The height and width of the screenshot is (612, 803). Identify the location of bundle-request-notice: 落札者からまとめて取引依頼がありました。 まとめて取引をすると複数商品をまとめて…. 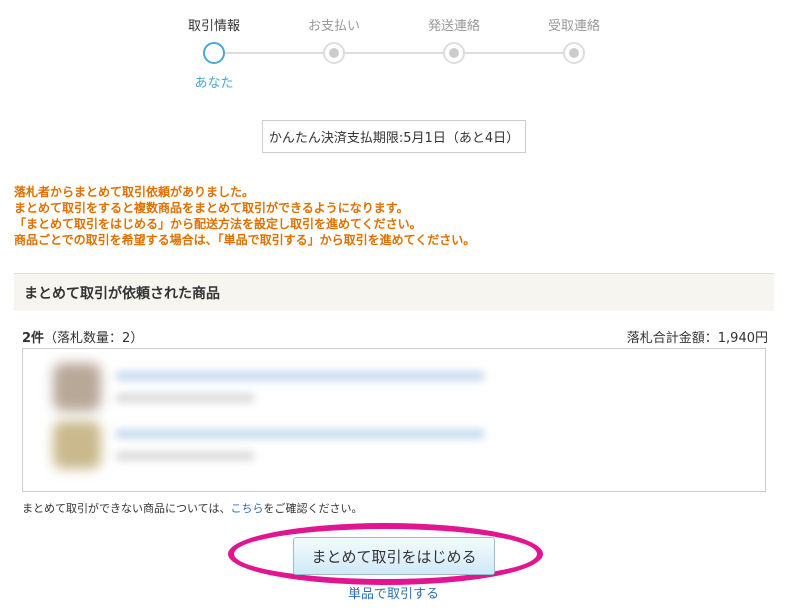
(244, 216).